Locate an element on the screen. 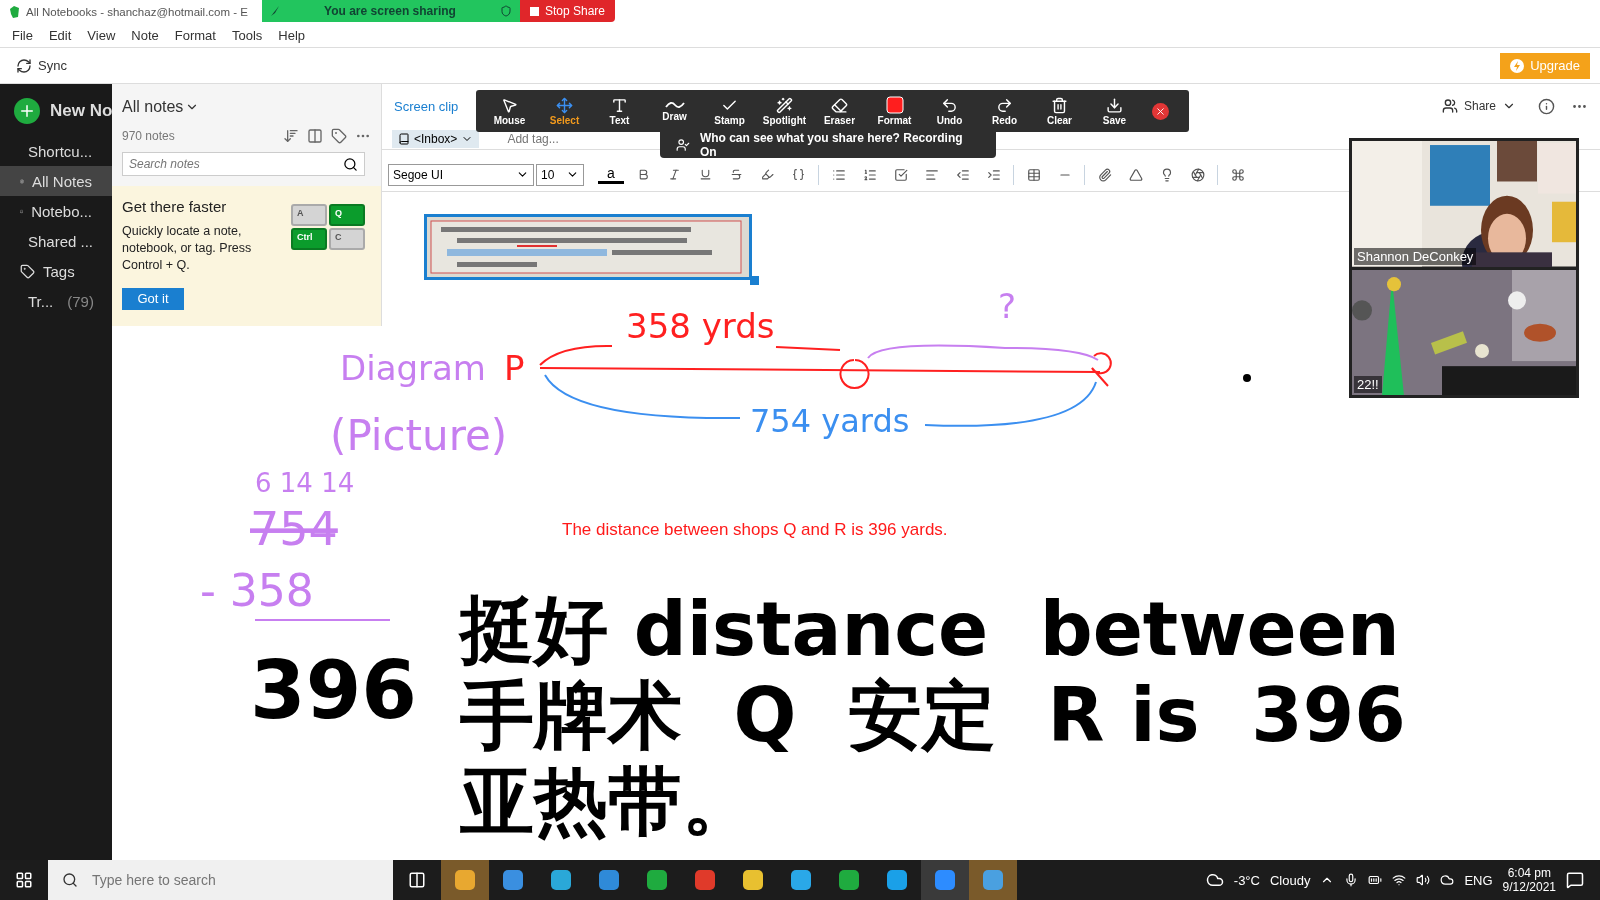 The width and height of the screenshot is (1600, 900). people-icon is located at coordinates (1449, 106).